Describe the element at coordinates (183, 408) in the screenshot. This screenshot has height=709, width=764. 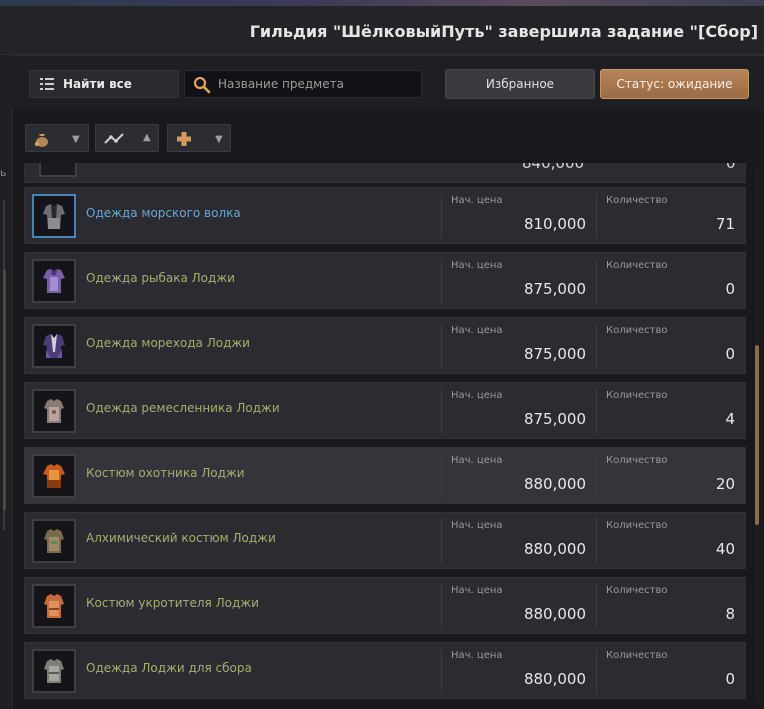
I see `item-name: Одежда ремесленника Лоджи` at that location.